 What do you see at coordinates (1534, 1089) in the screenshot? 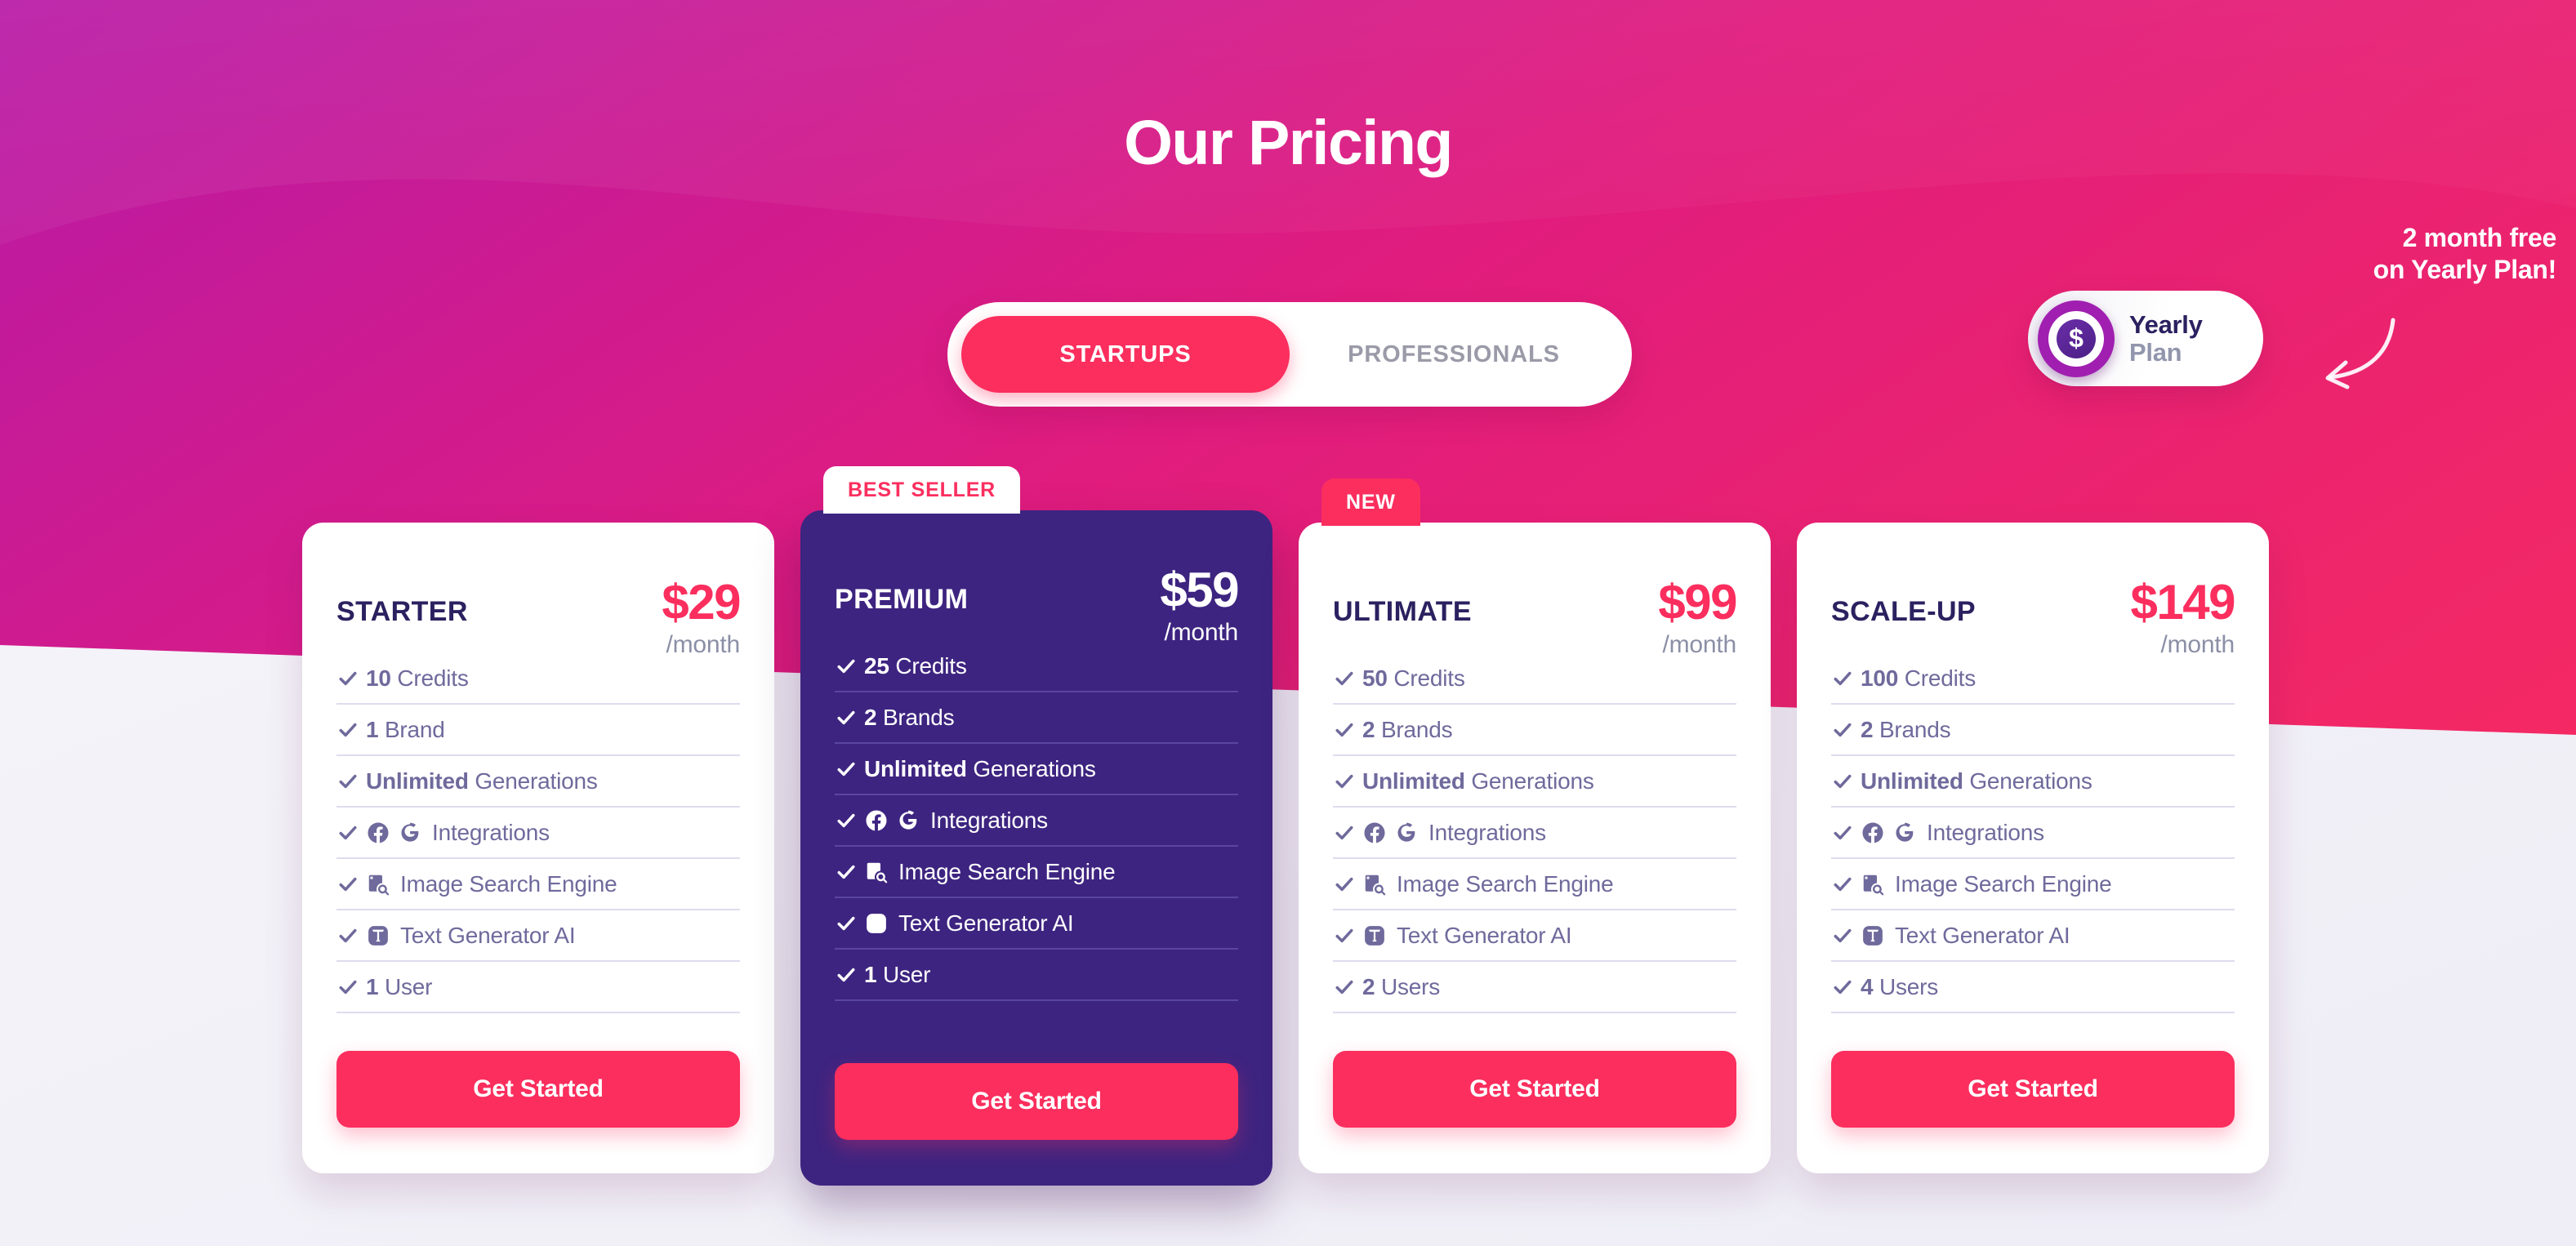
I see `get-started-button-ultimate: Get Started` at bounding box center [1534, 1089].